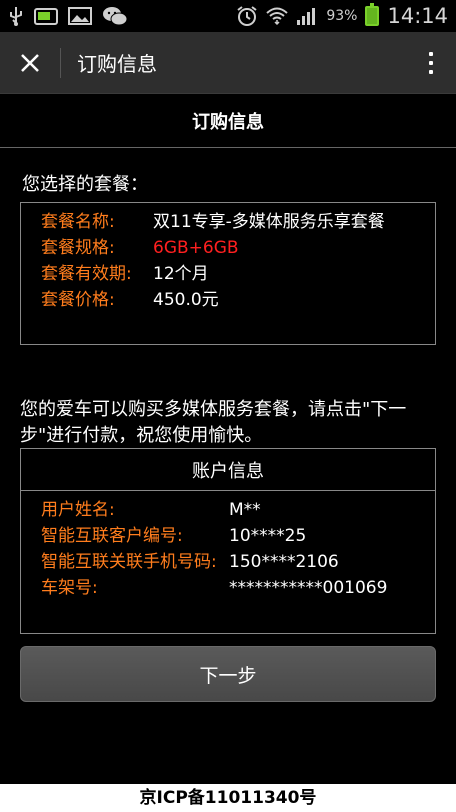 The image size is (456, 812). Describe the element at coordinates (231, 300) in the screenshot. I see `package-price-row: 套餐价格: 450.0元` at that location.